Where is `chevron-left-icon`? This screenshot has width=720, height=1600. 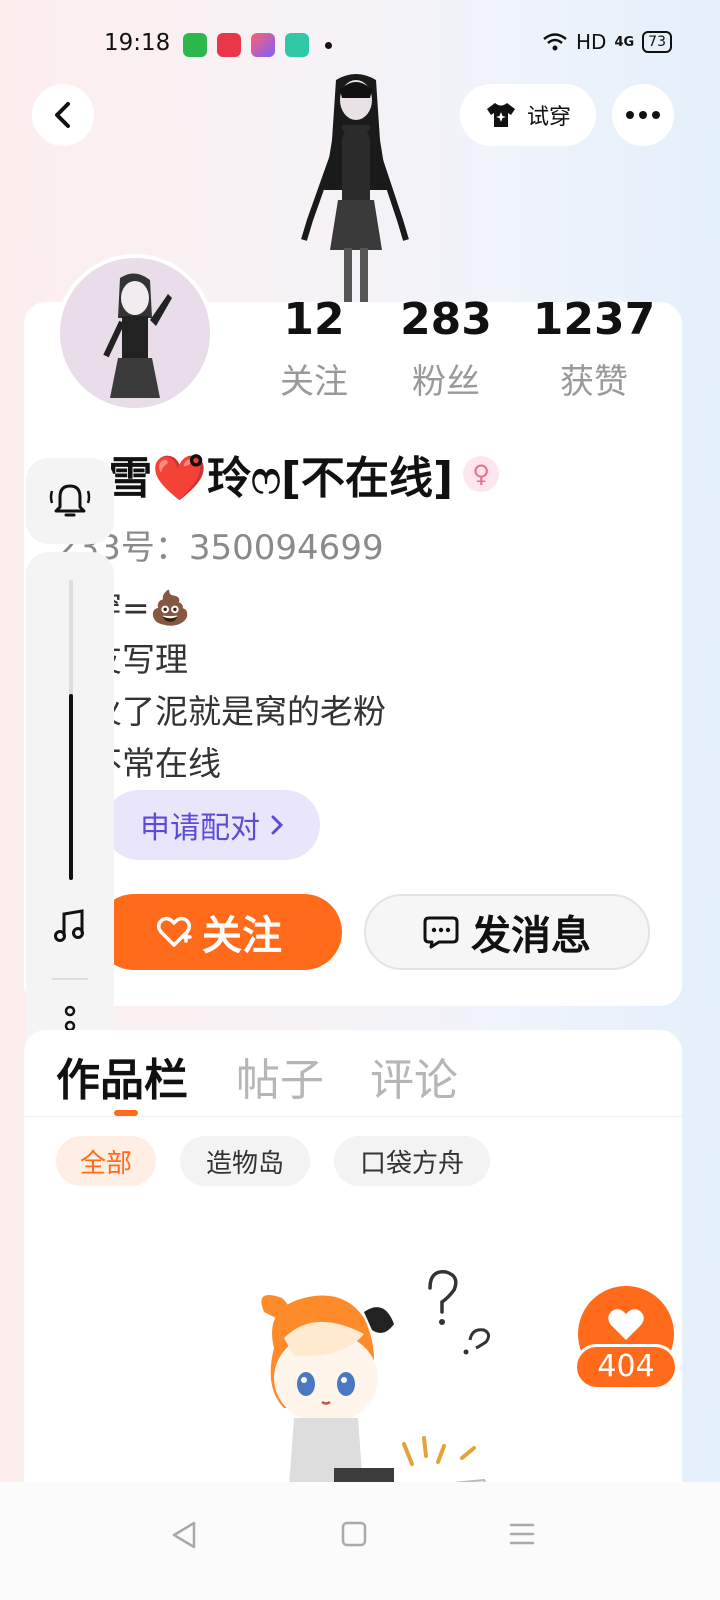
chevron-left-icon is located at coordinates (62, 115).